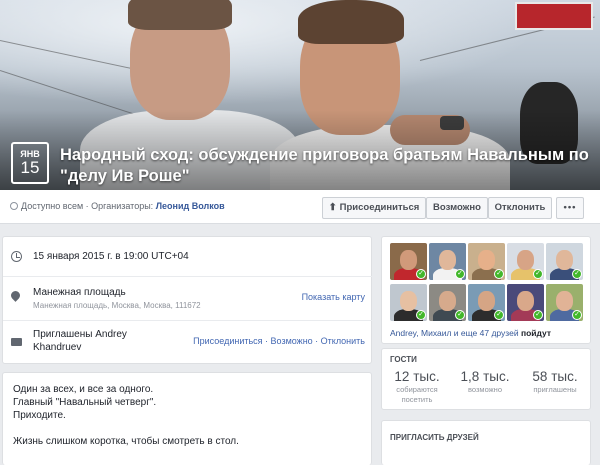 Image resolution: width=600 pixels, height=465 pixels. I want to click on going-label: собираются, so click(417, 389).